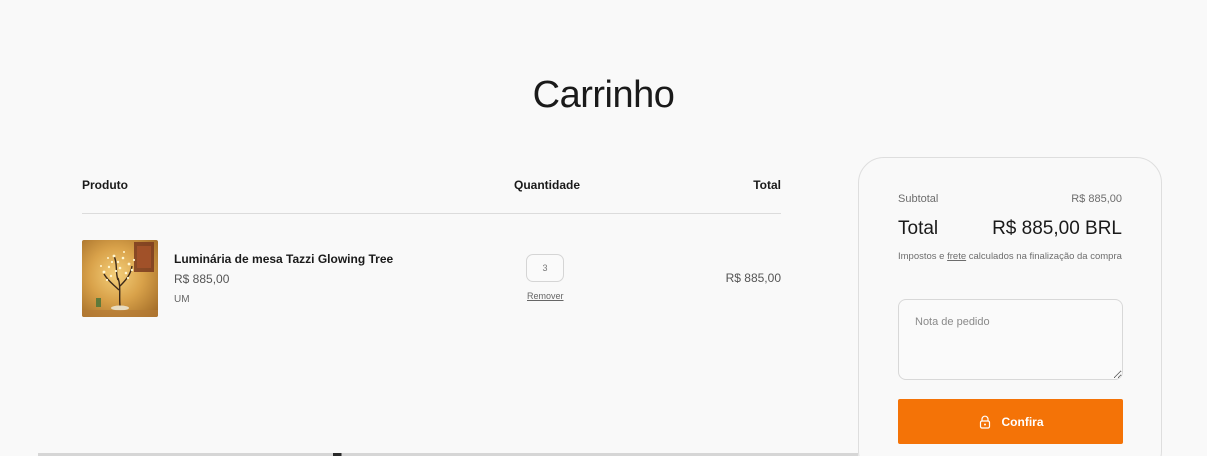 The height and width of the screenshot is (456, 1207). Describe the element at coordinates (918, 228) in the screenshot. I see `total-label: Total` at that location.